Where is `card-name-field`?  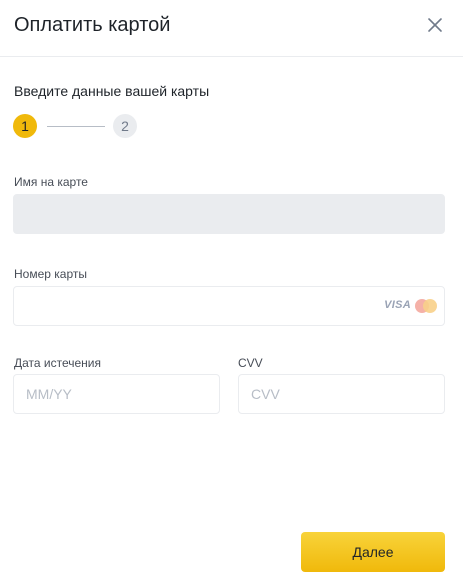
card-name-field is located at coordinates (229, 214).